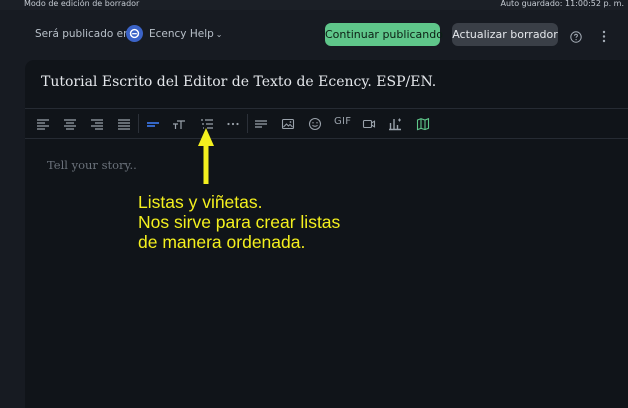 This screenshot has width=628, height=408. I want to click on autosave-status: Auto guardado: 11:00:52 p. m., so click(562, 4).